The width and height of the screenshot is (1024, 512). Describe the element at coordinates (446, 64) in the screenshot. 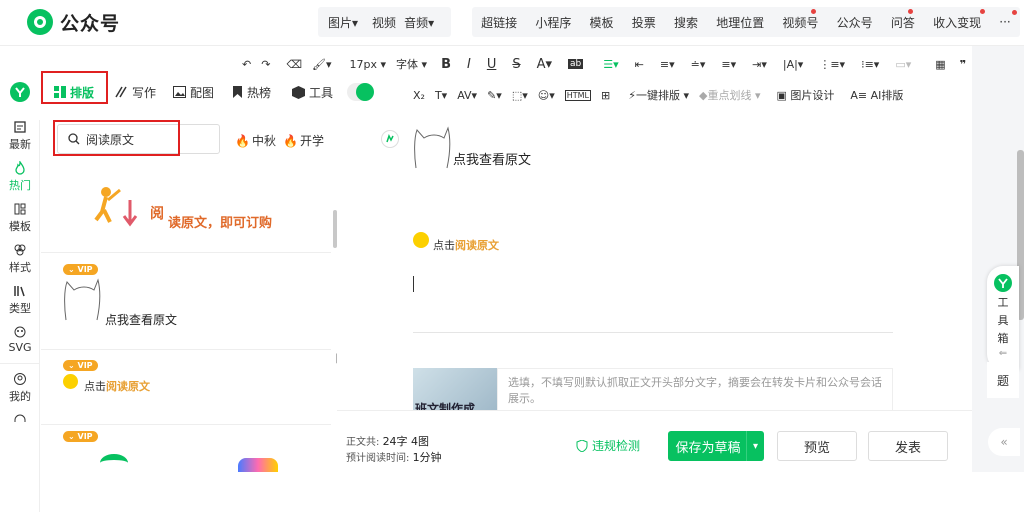

I see `bold-icon: B` at that location.